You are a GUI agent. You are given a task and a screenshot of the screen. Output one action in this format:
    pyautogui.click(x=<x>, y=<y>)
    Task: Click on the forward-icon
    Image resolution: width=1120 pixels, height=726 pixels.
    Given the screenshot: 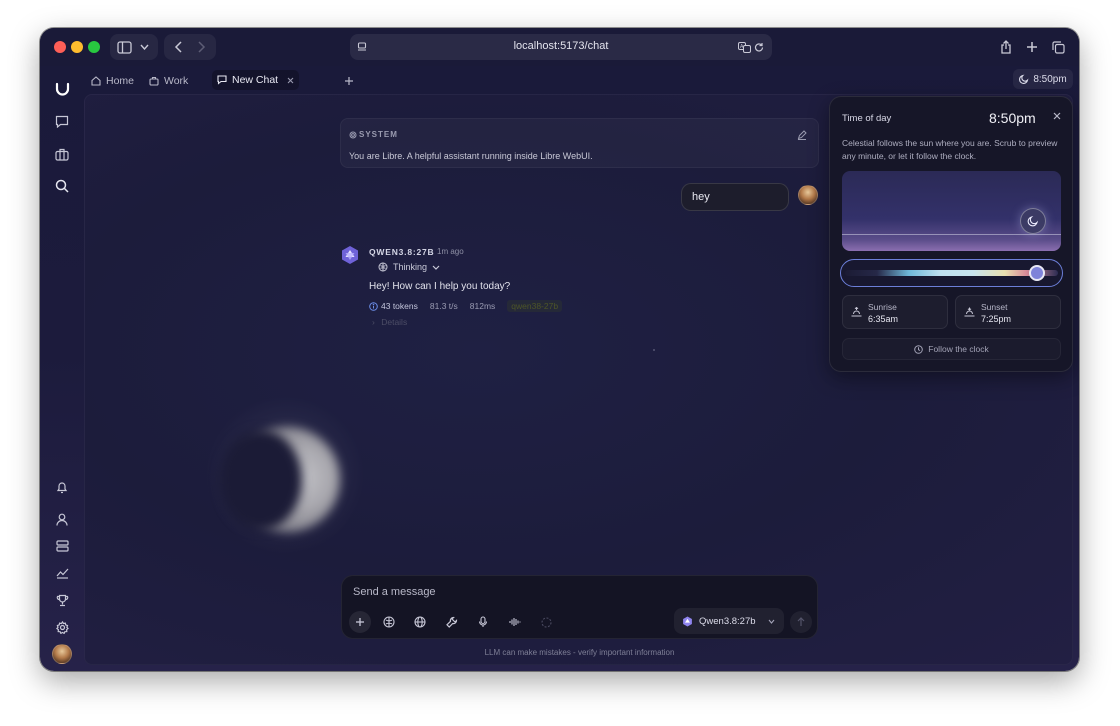 What is the action you would take?
    pyautogui.click(x=202, y=47)
    